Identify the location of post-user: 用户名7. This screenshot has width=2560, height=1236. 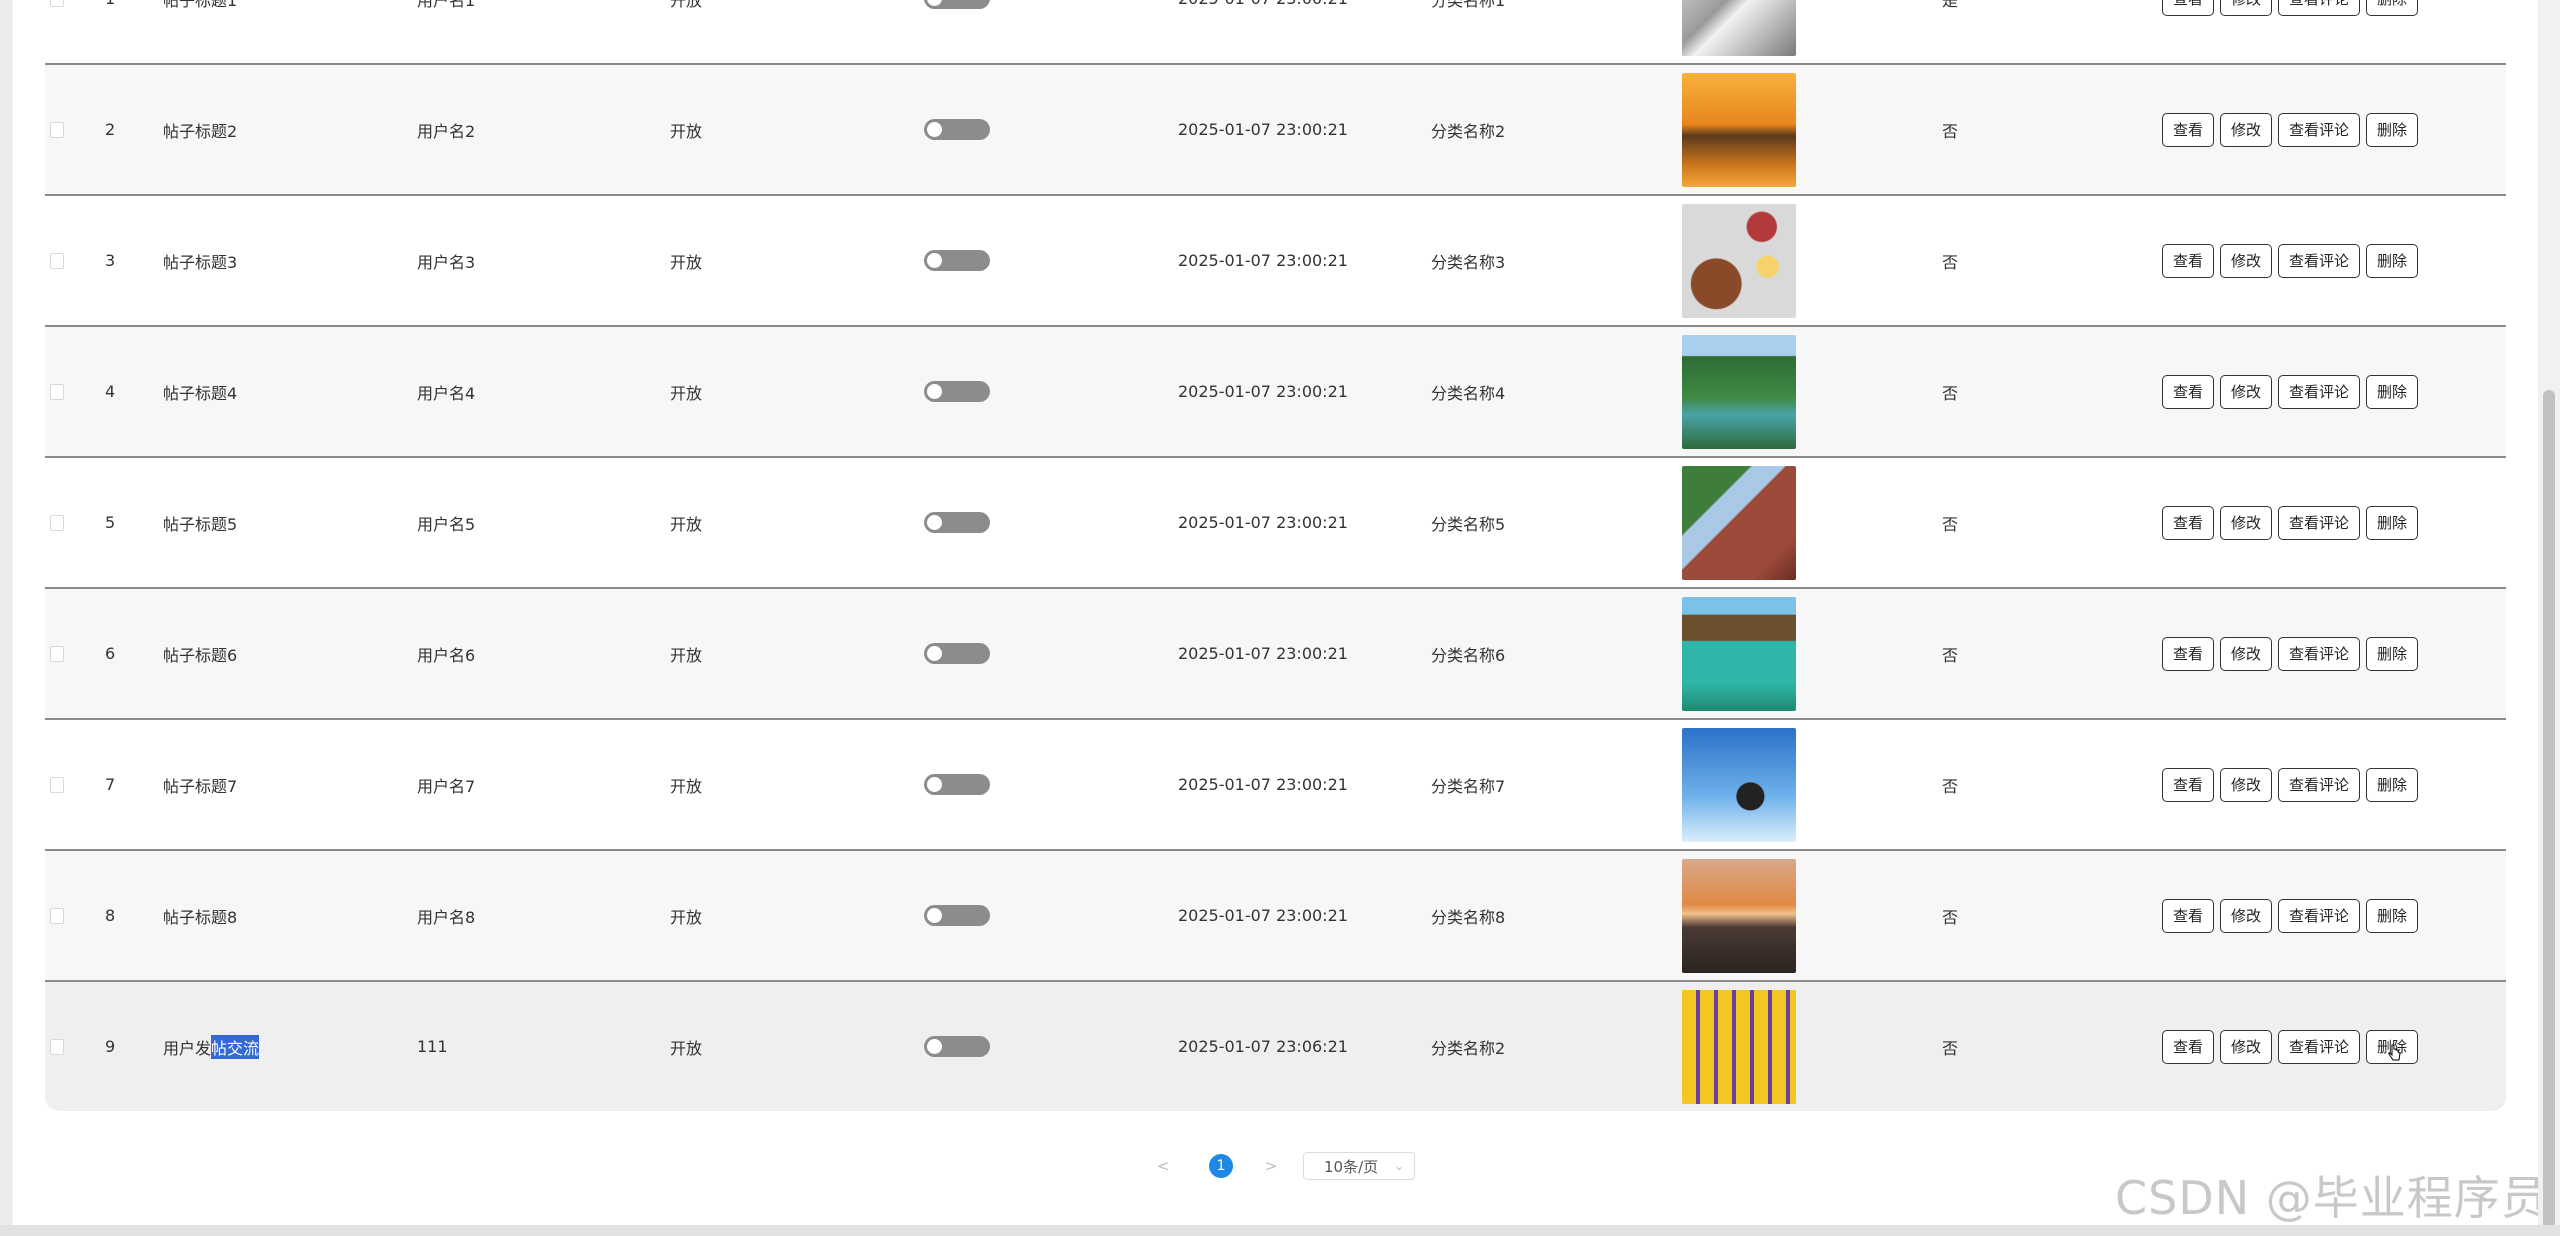
(446, 786).